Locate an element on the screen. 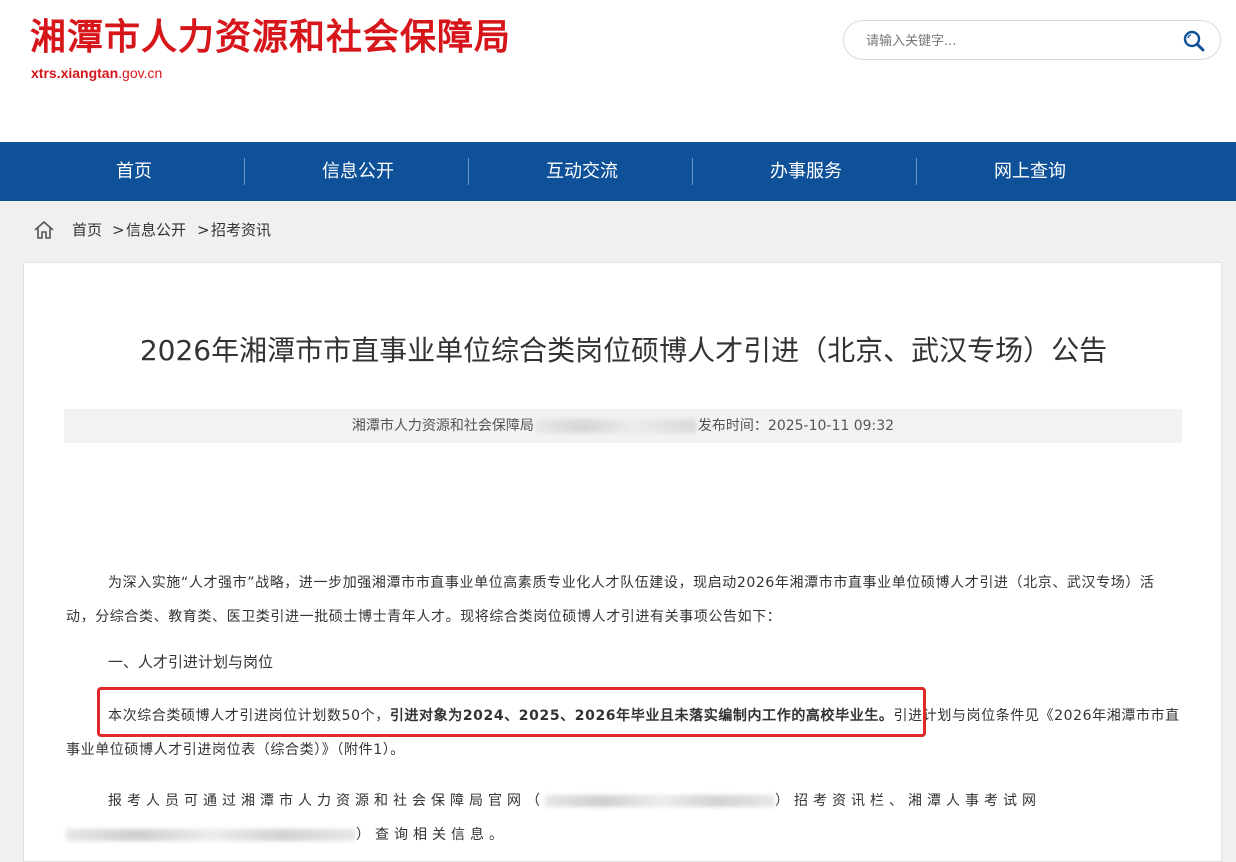 The height and width of the screenshot is (862, 1236). site-url: xtrs.xiangtan.gov.cn is located at coordinates (96, 73).